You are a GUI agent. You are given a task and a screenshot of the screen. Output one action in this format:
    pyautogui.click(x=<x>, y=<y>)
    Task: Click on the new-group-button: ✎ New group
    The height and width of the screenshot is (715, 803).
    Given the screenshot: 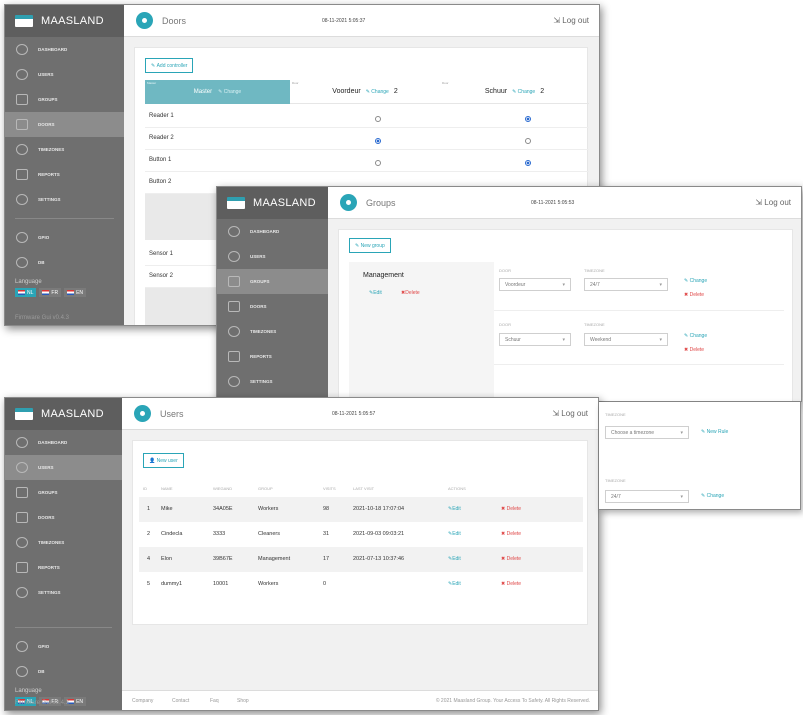 What is the action you would take?
    pyautogui.click(x=370, y=245)
    